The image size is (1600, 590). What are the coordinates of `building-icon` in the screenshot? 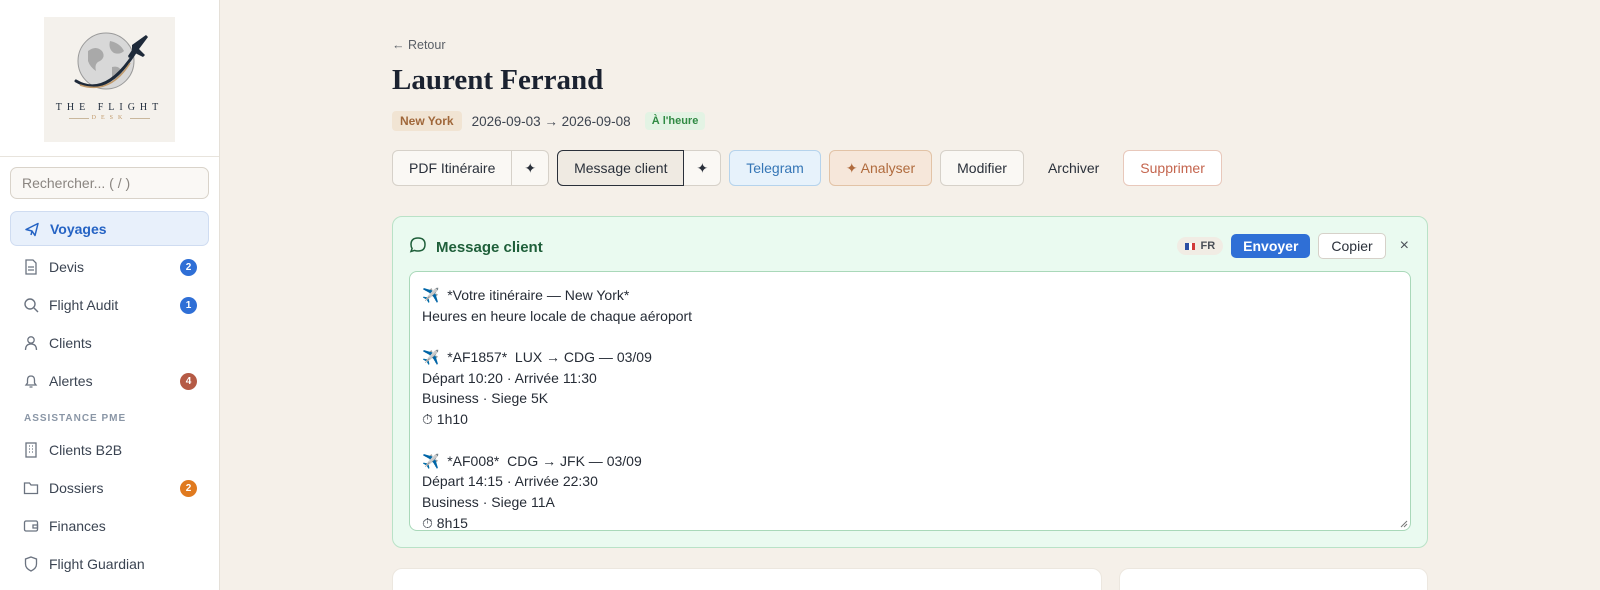 It's located at (31, 449).